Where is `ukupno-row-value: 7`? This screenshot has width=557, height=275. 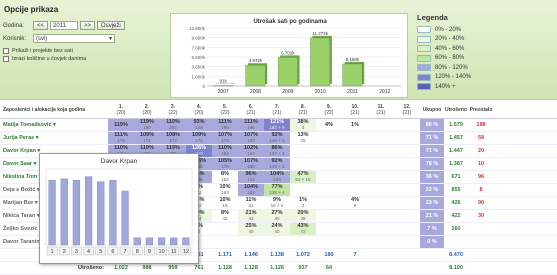 ukupno-row-value: 7 is located at coordinates (355, 254).